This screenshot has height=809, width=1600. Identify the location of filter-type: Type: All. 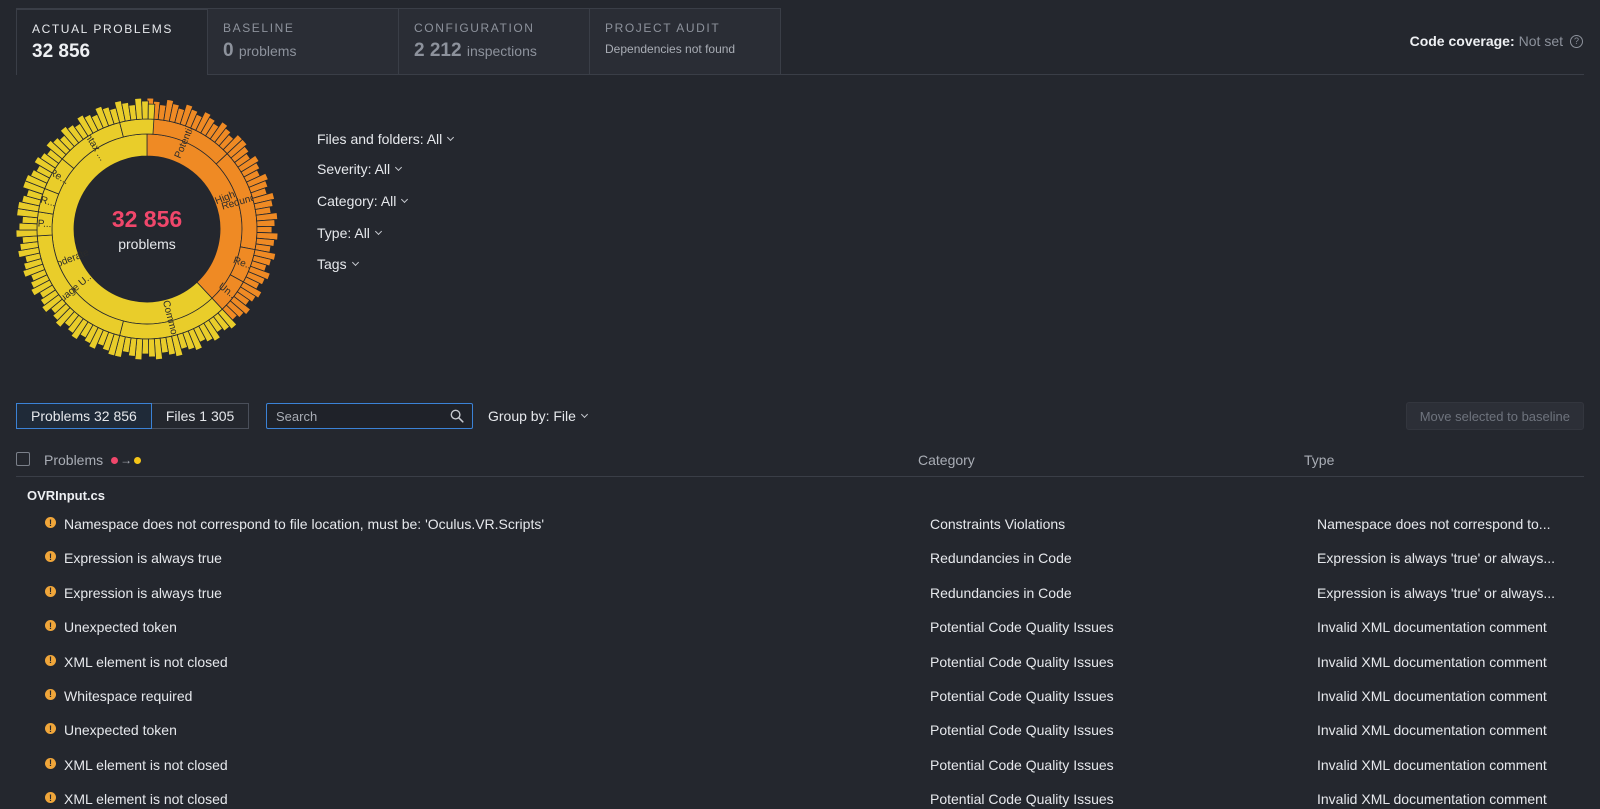
(349, 233).